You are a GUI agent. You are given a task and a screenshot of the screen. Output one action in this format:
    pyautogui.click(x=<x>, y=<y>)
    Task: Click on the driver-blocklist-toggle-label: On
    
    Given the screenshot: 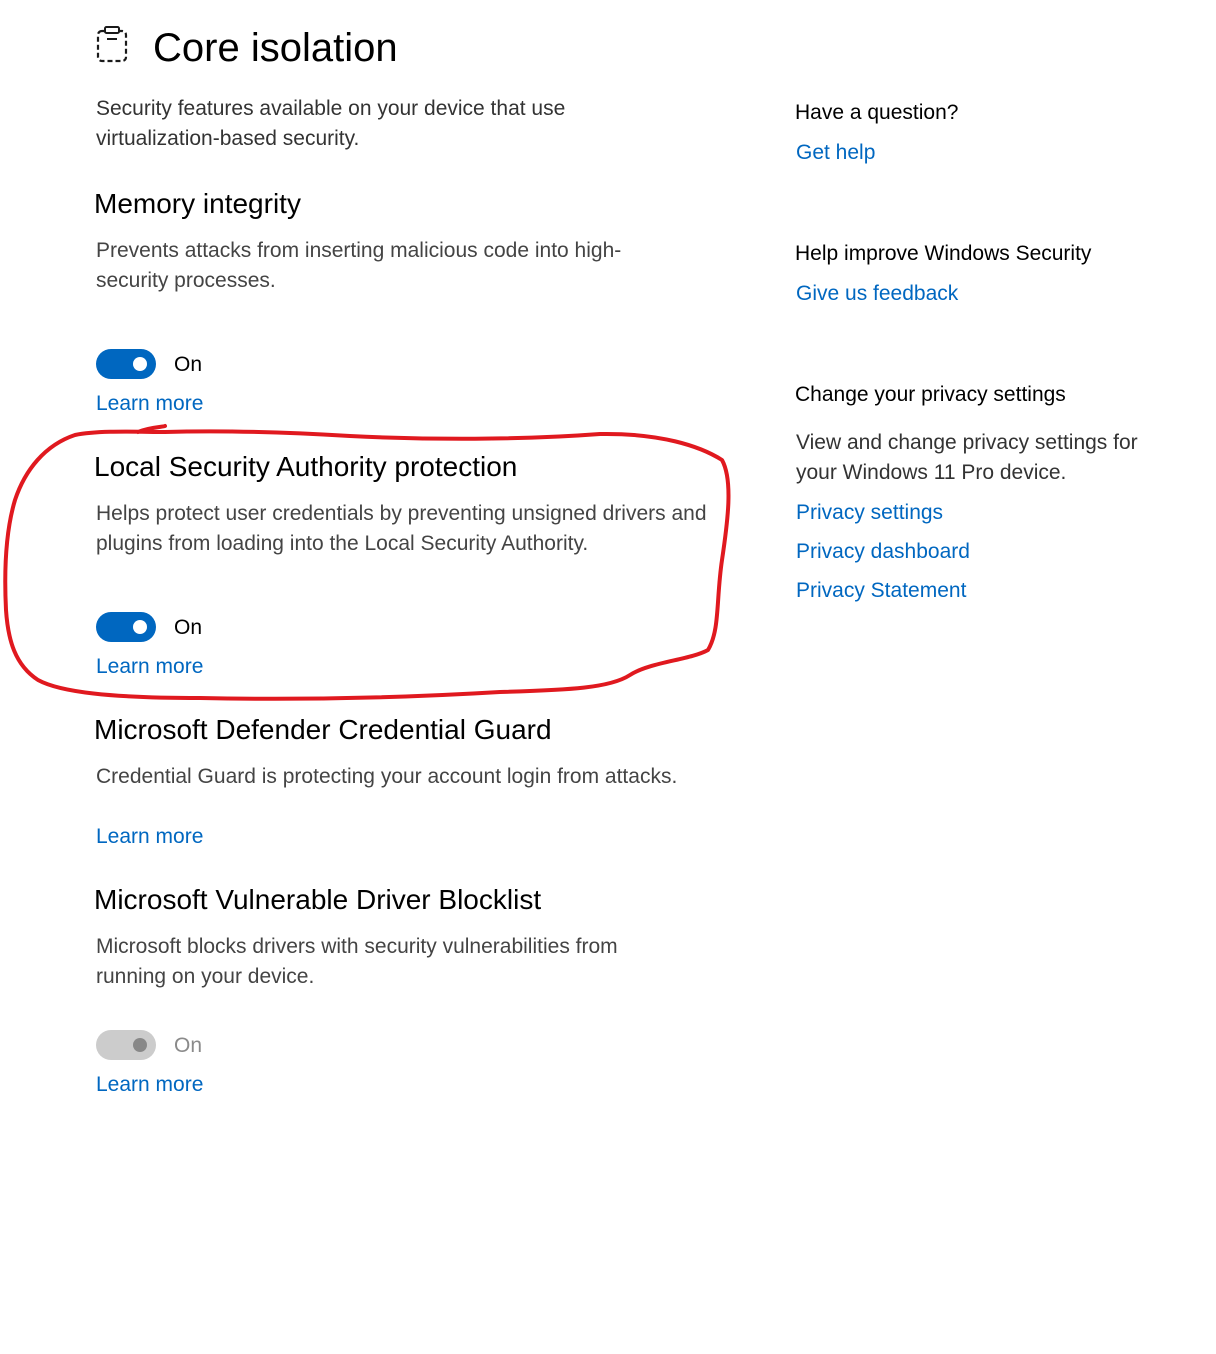 What is the action you would take?
    pyautogui.click(x=188, y=1045)
    